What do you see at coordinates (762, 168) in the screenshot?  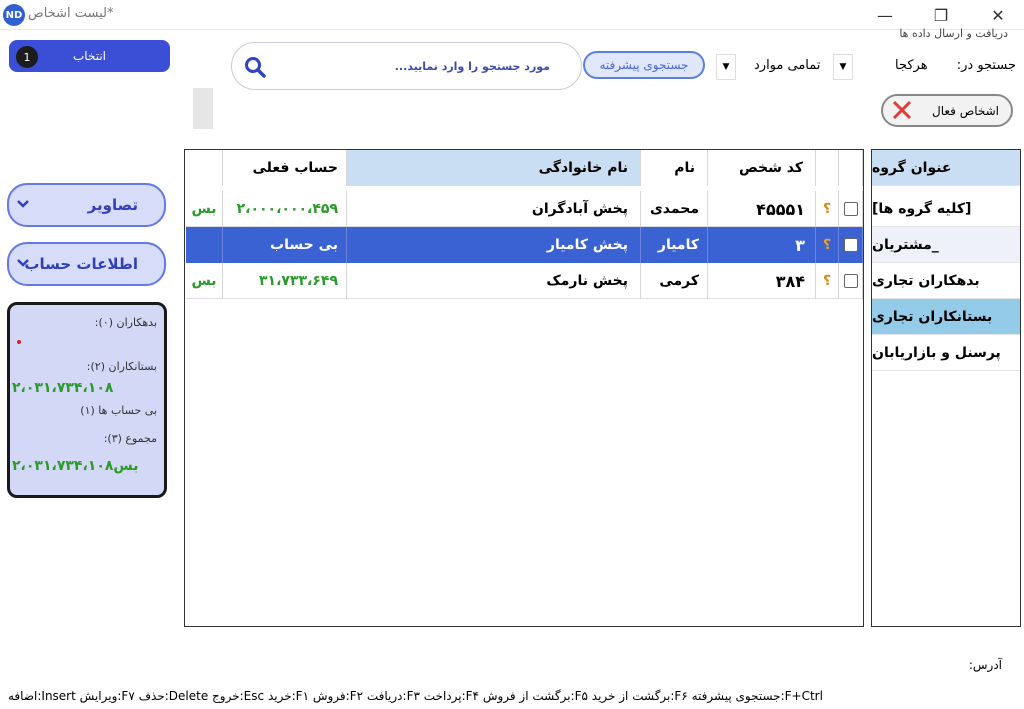 I see `header-code: کد شخص` at bounding box center [762, 168].